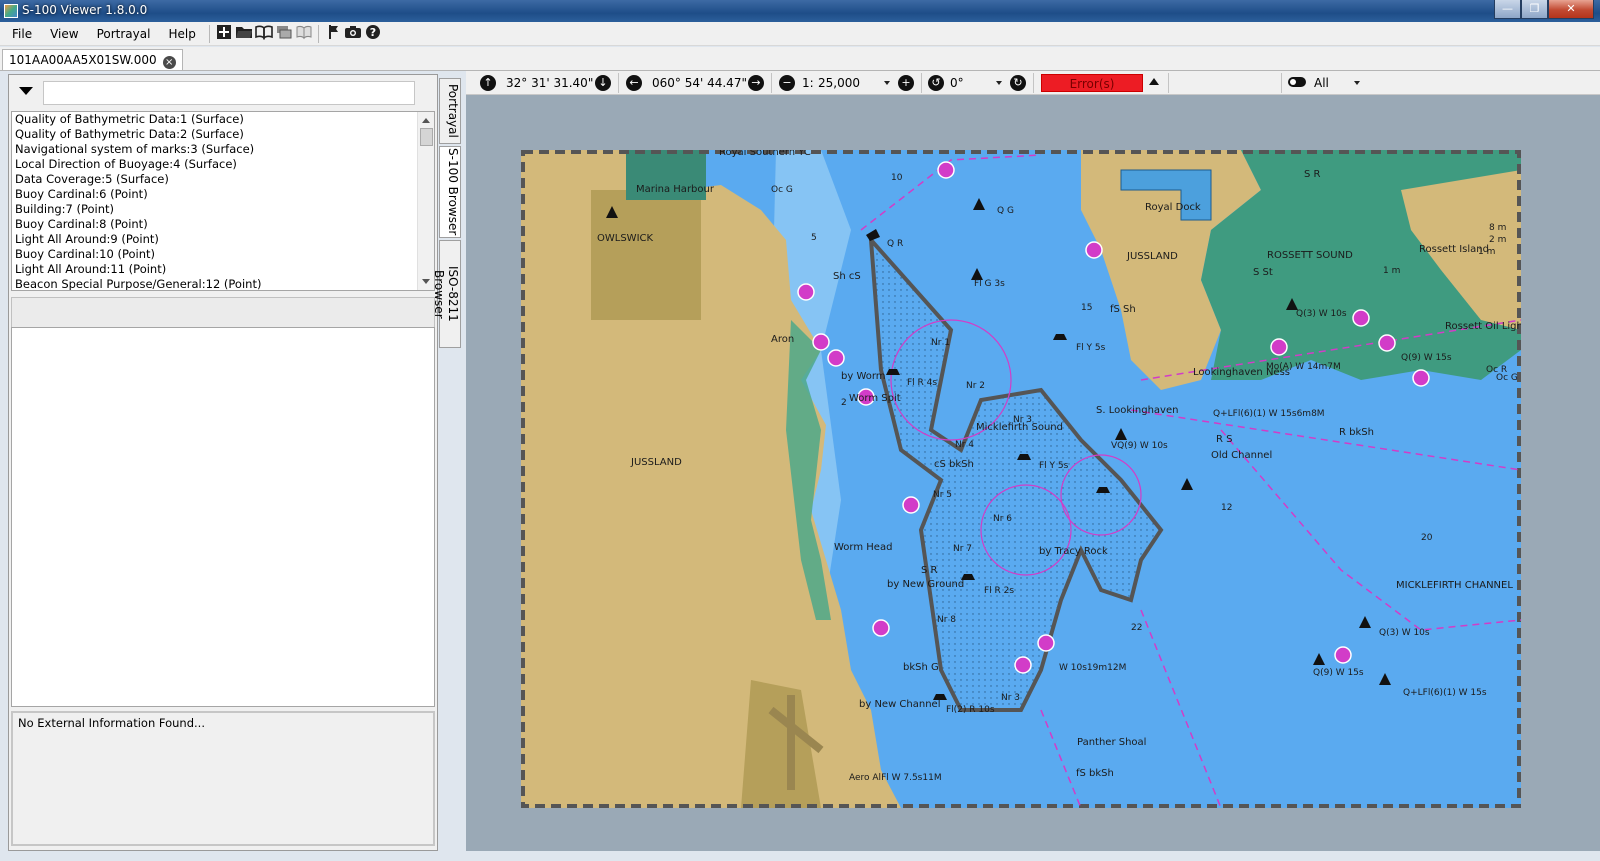 The width and height of the screenshot is (1600, 861). I want to click on flag-icon, so click(333, 34).